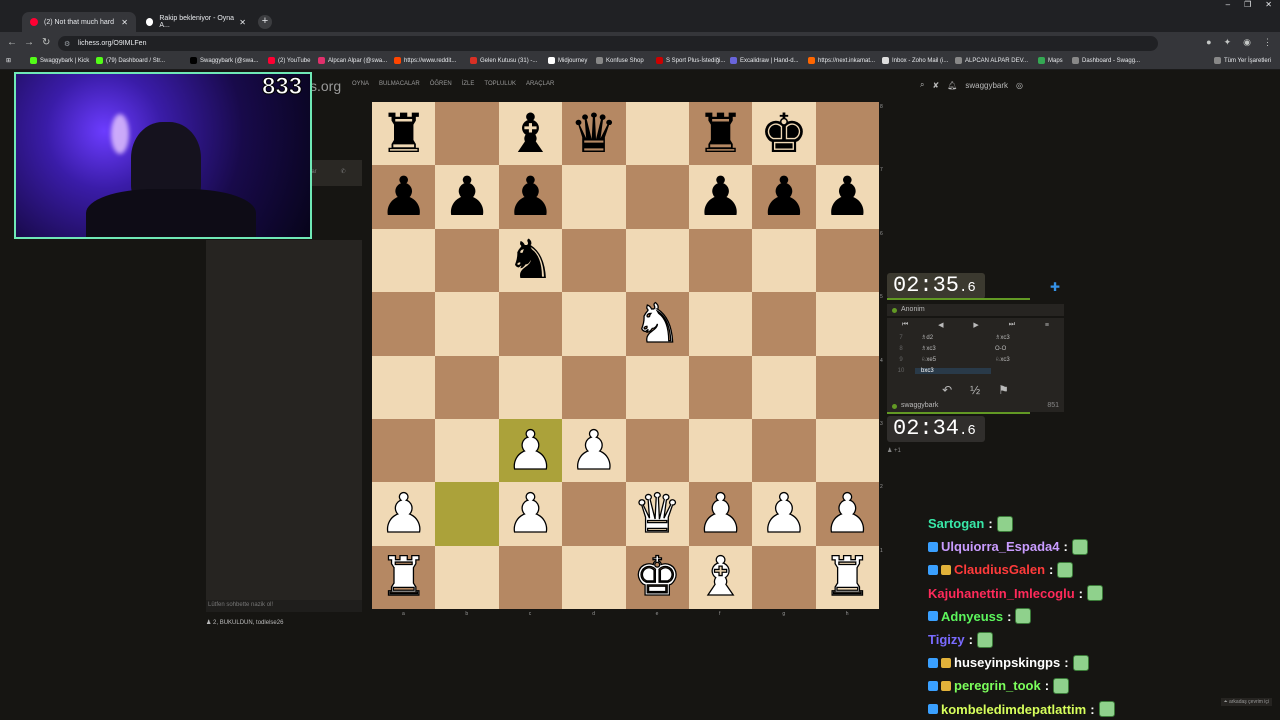  Describe the element at coordinates (1228, 6) in the screenshot. I see `minimize-icon: –` at that location.